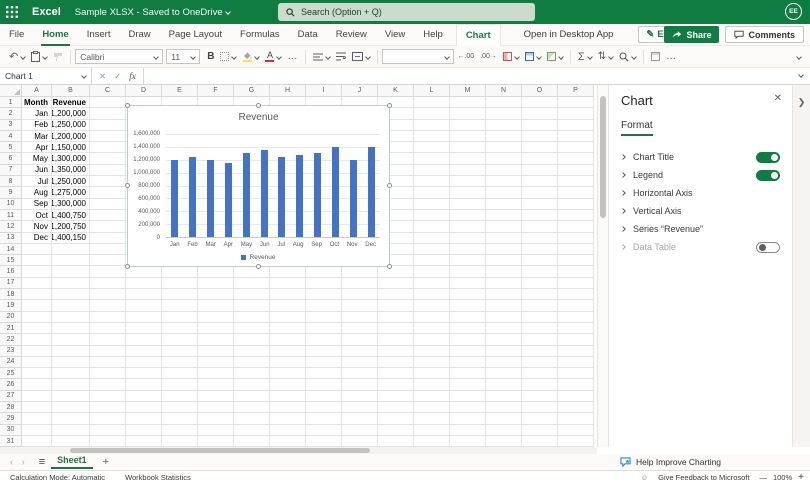  What do you see at coordinates (11, 408) in the screenshot?
I see `row-header-28: 28` at bounding box center [11, 408].